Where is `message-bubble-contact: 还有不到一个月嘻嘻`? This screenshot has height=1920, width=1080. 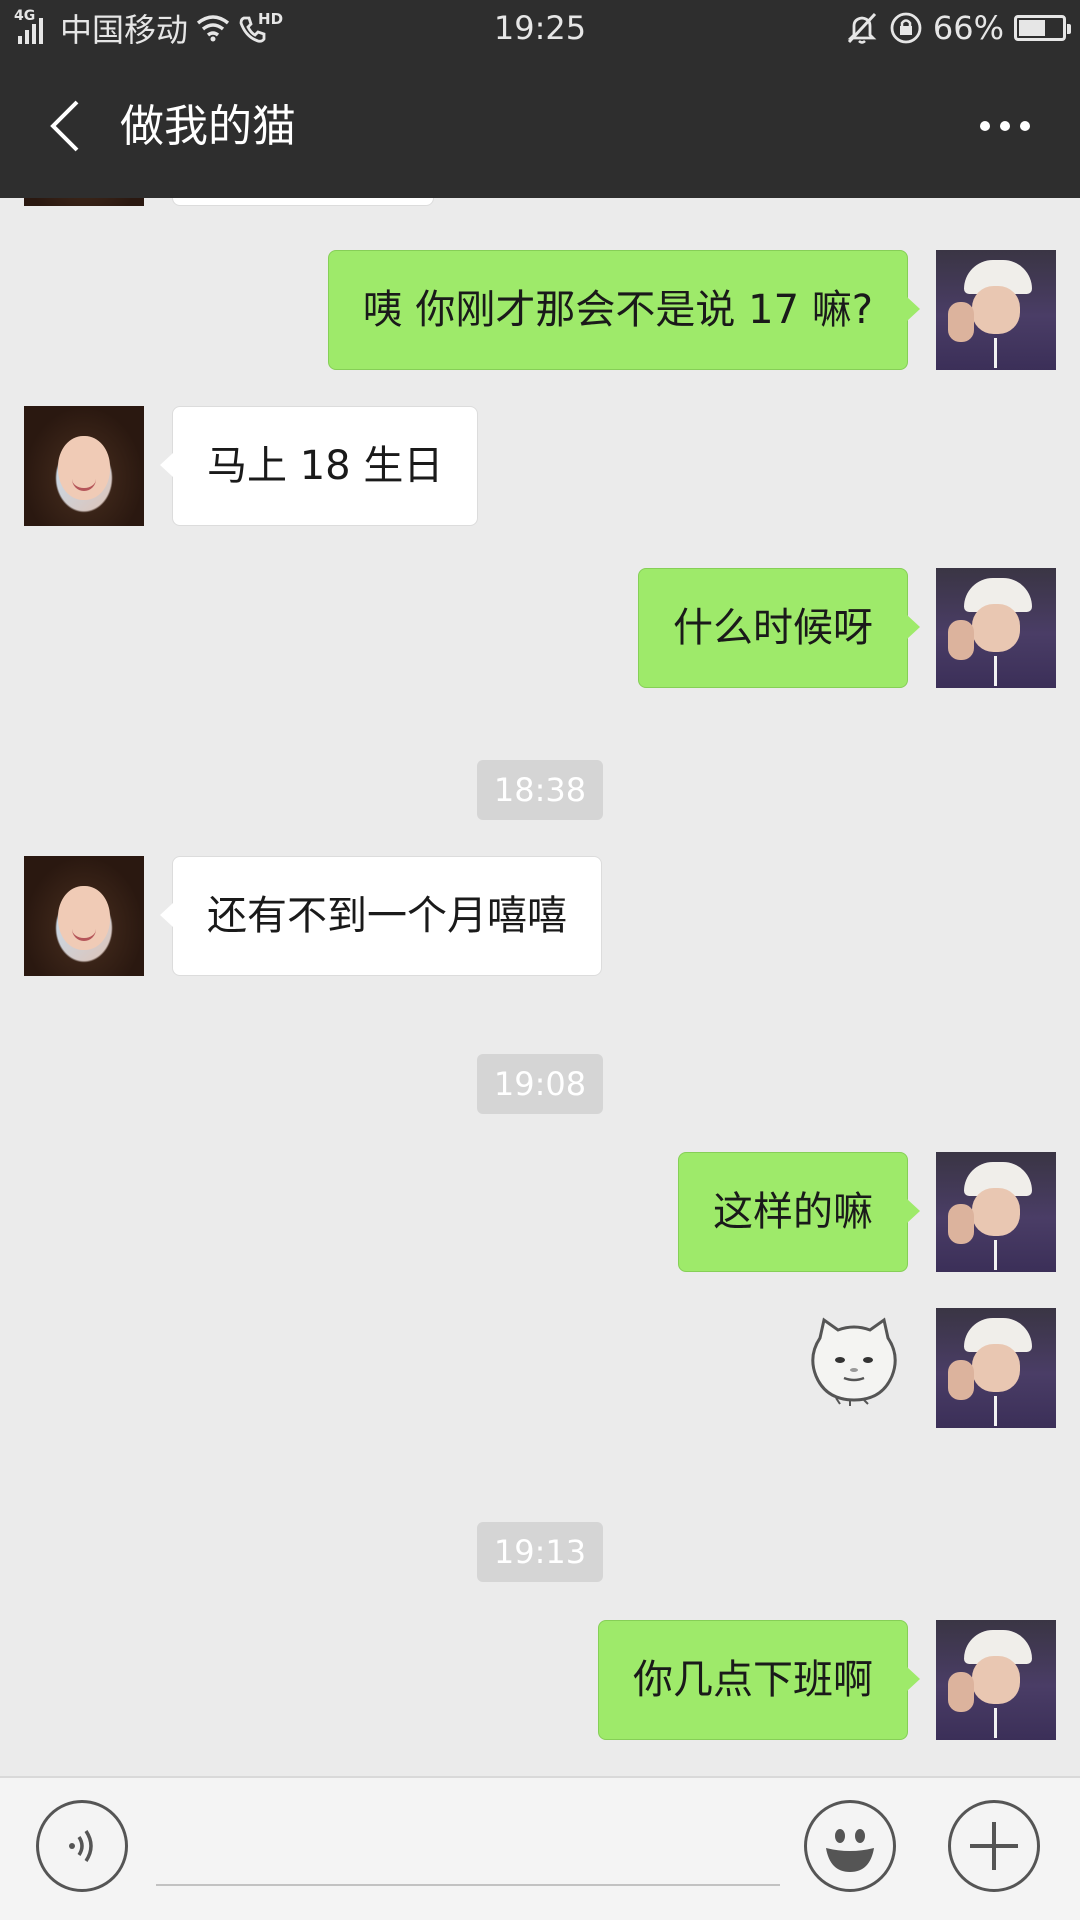 message-bubble-contact: 还有不到一个月嘻嘻 is located at coordinates (381, 916).